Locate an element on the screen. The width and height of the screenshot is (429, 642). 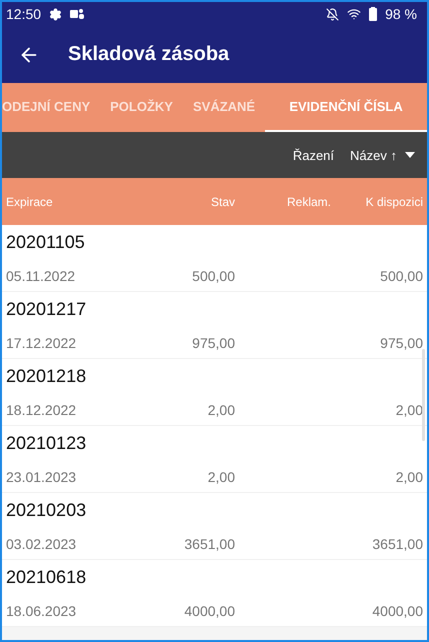
column-header: K dispozici is located at coordinates (393, 201).